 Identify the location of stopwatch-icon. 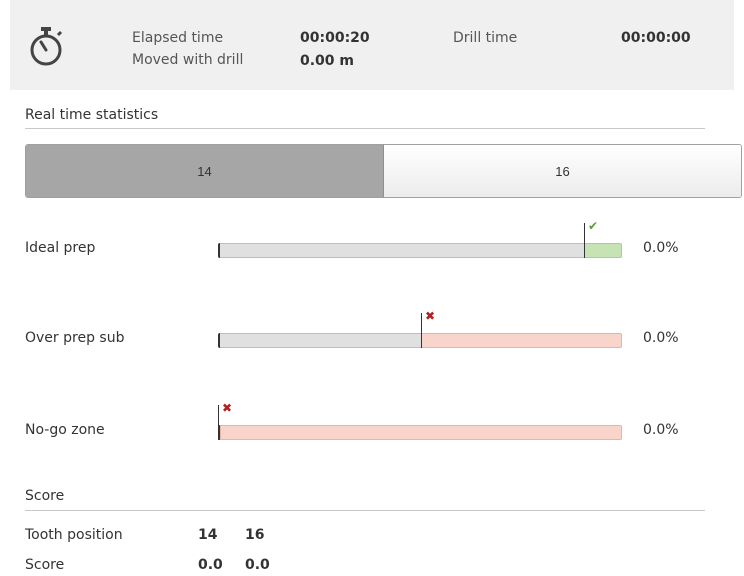
(46, 47).